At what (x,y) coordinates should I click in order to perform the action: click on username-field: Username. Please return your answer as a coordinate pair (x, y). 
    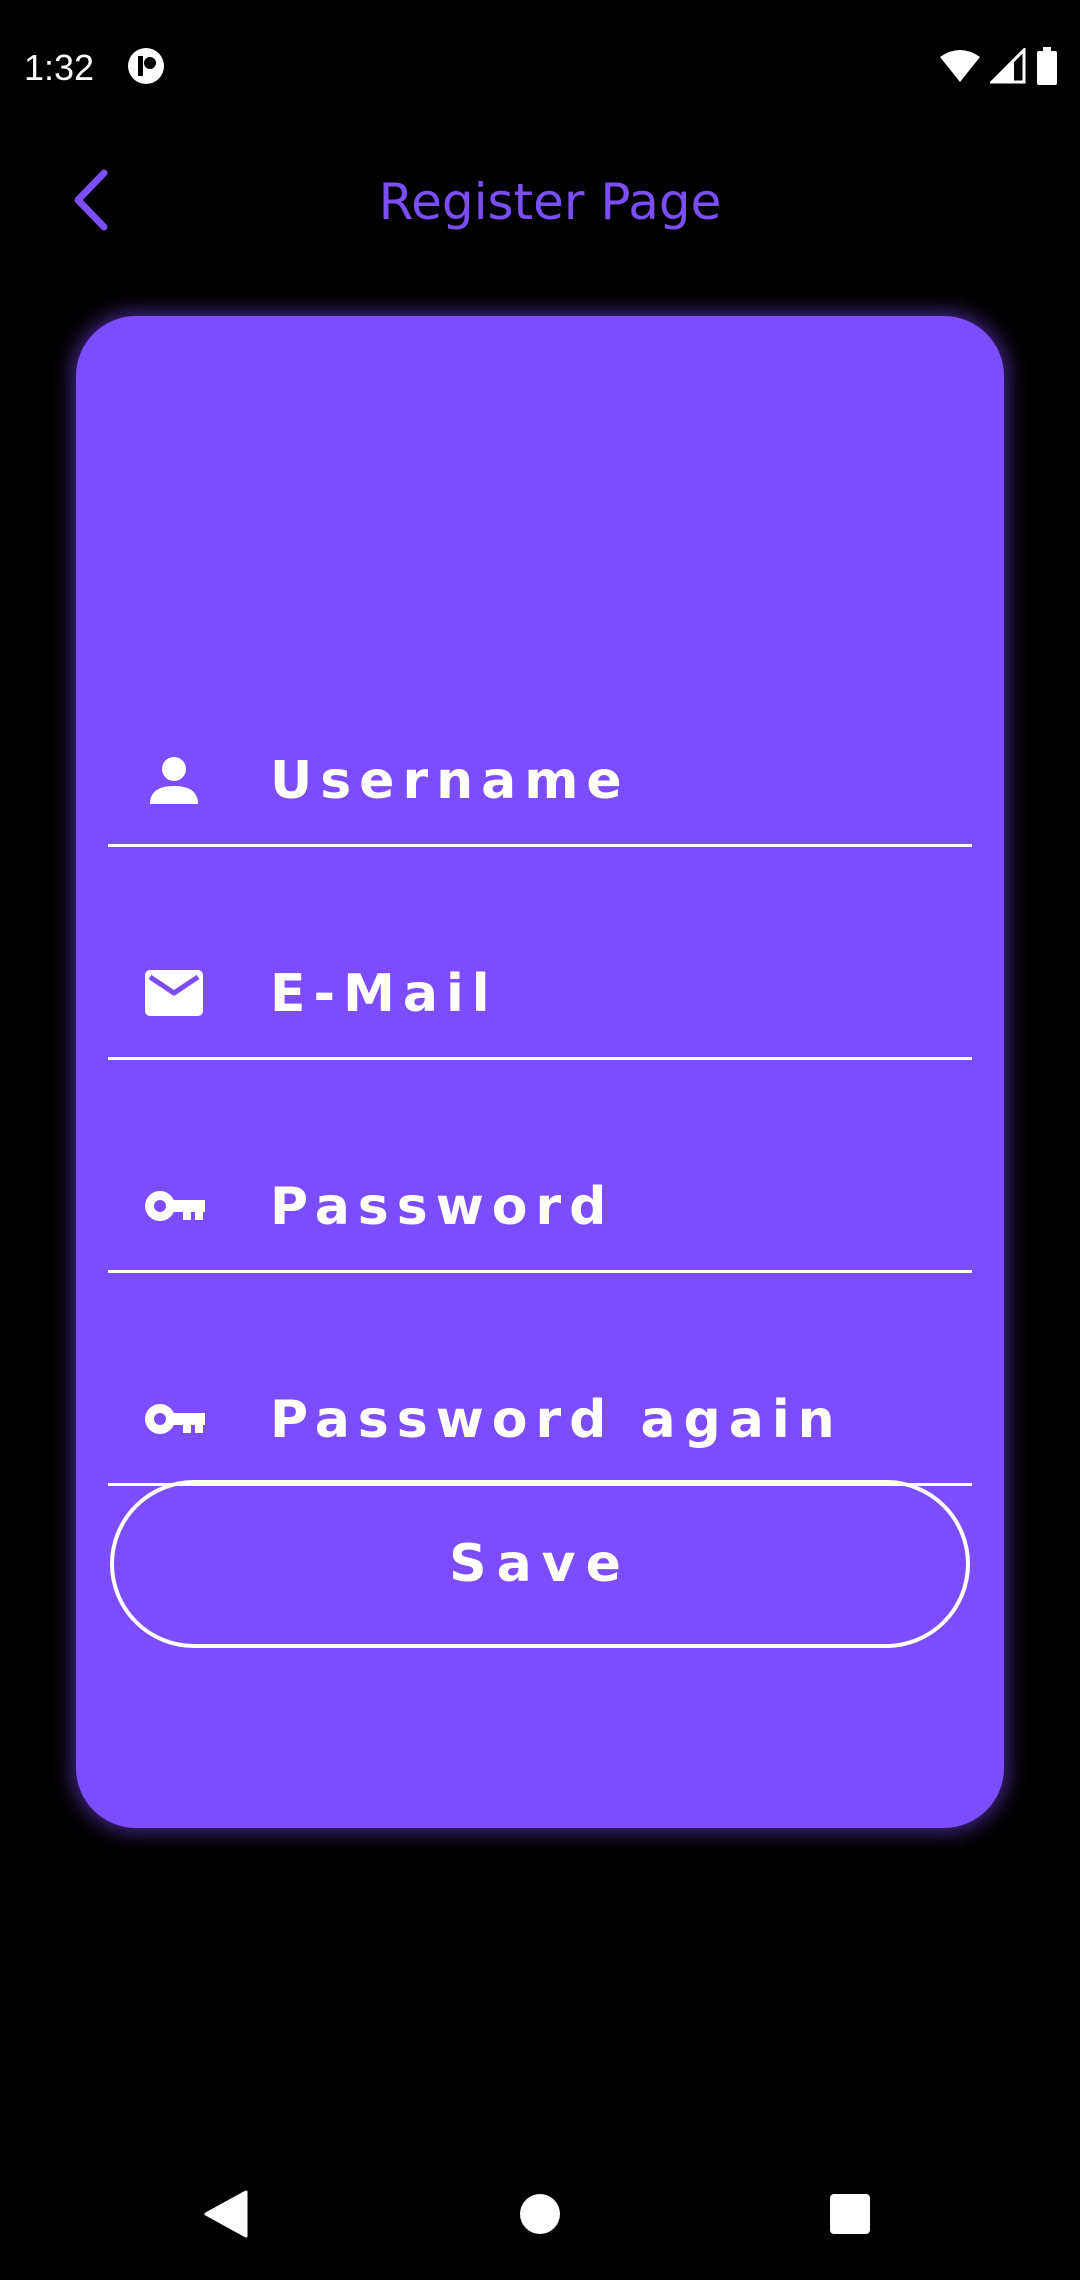
    Looking at the image, I should click on (540, 775).